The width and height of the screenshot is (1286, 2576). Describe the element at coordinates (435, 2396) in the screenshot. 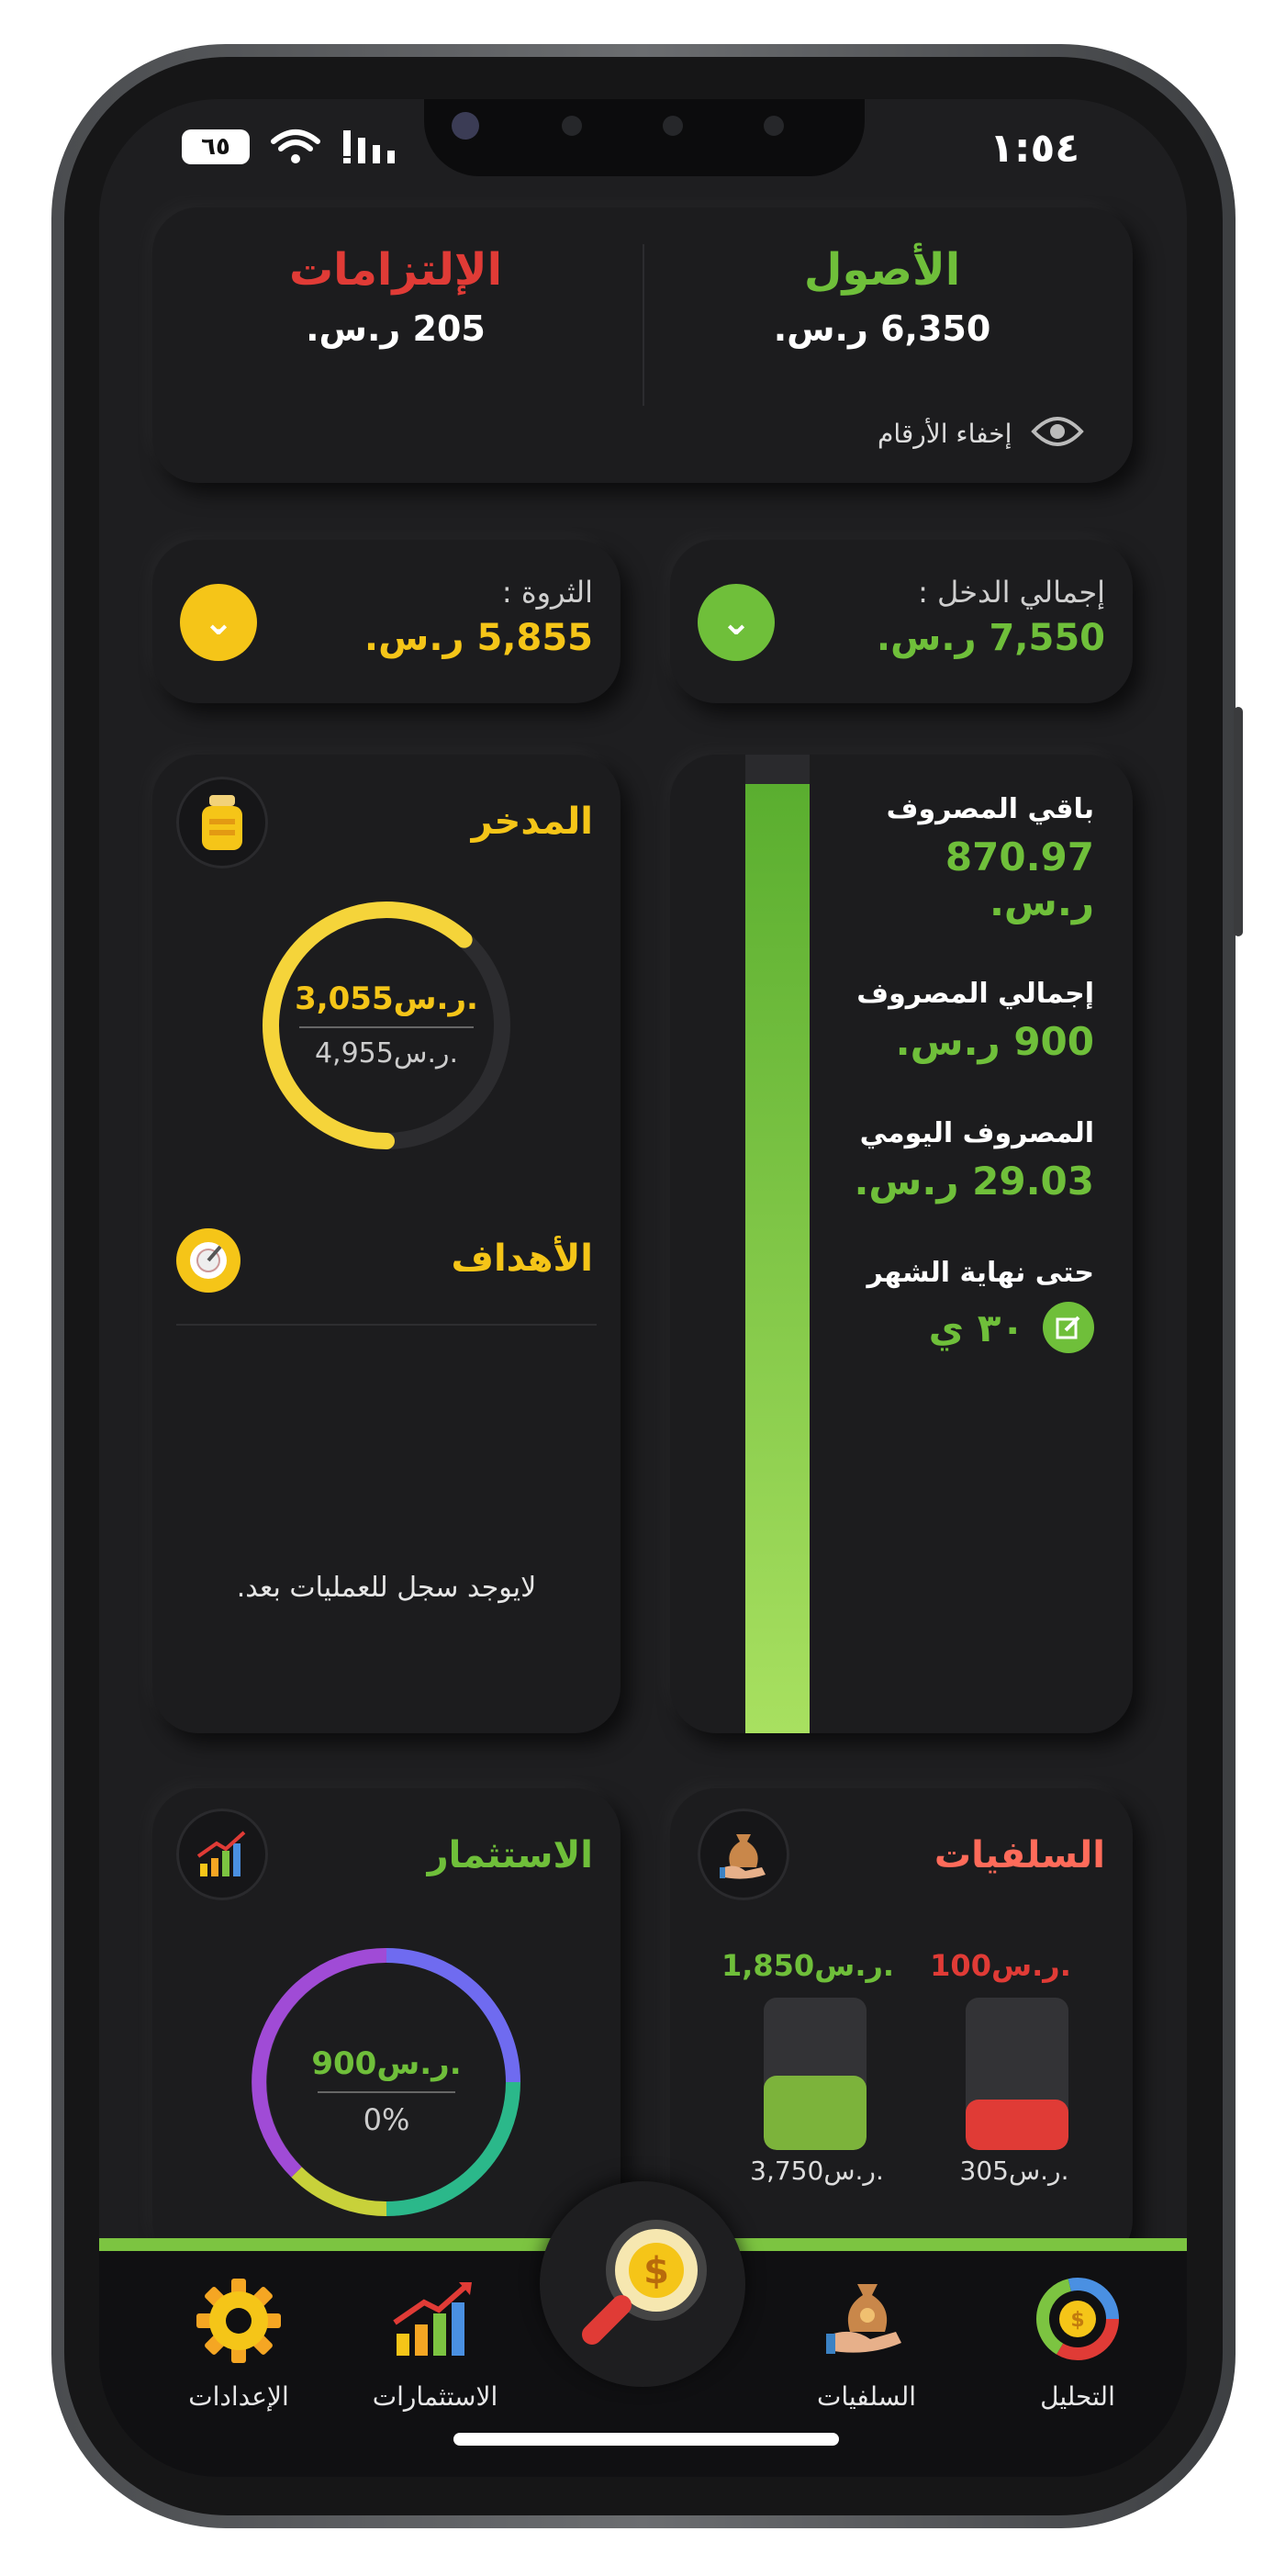

I see `nav-label-investments: الاستثمارات` at that location.